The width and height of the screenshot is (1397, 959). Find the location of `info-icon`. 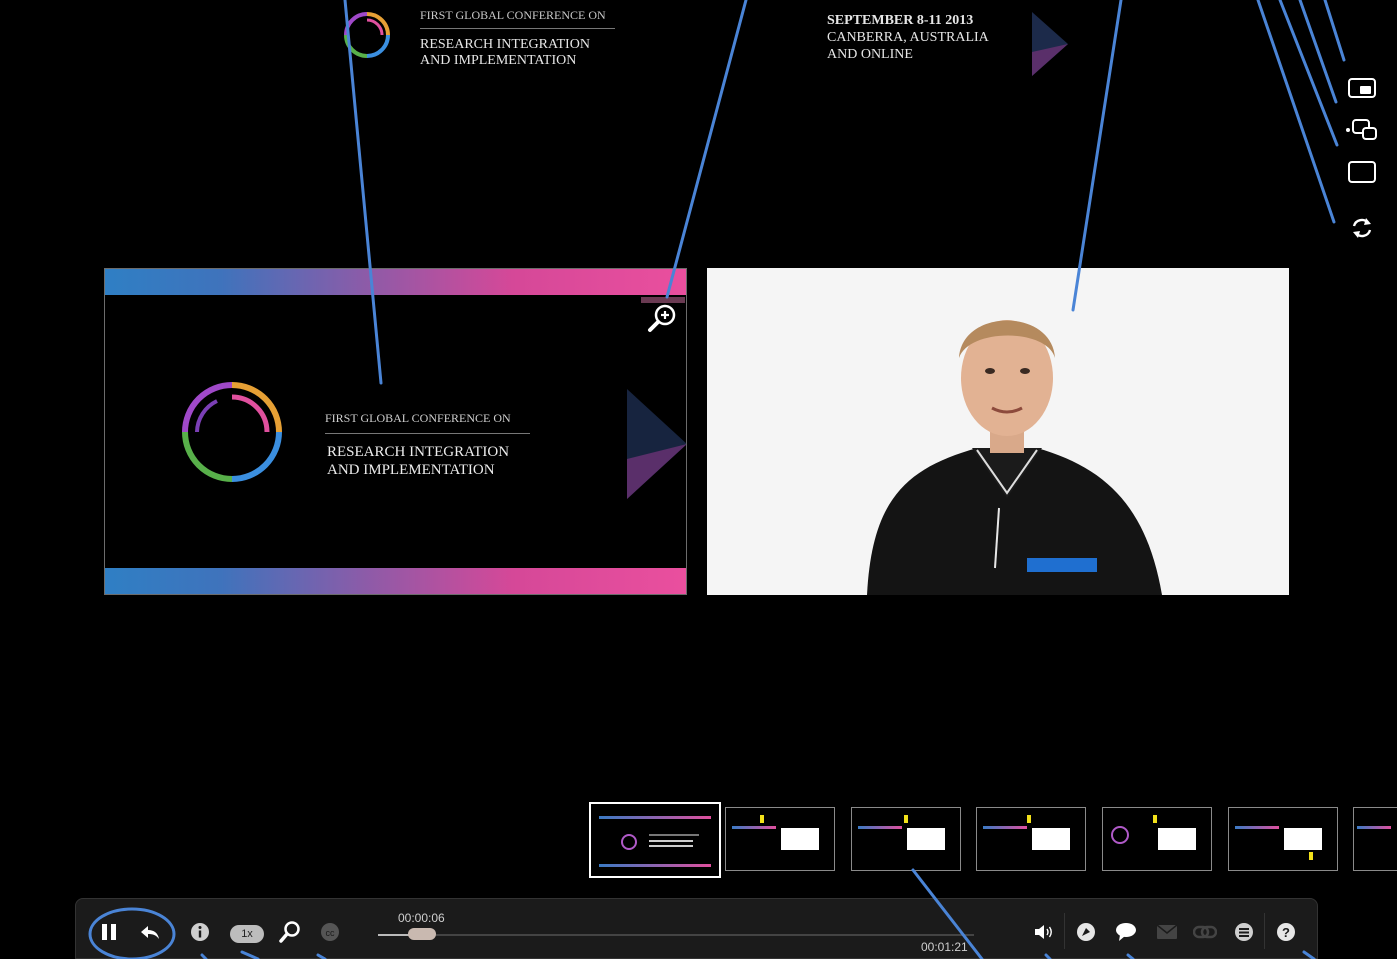

info-icon is located at coordinates (200, 932).